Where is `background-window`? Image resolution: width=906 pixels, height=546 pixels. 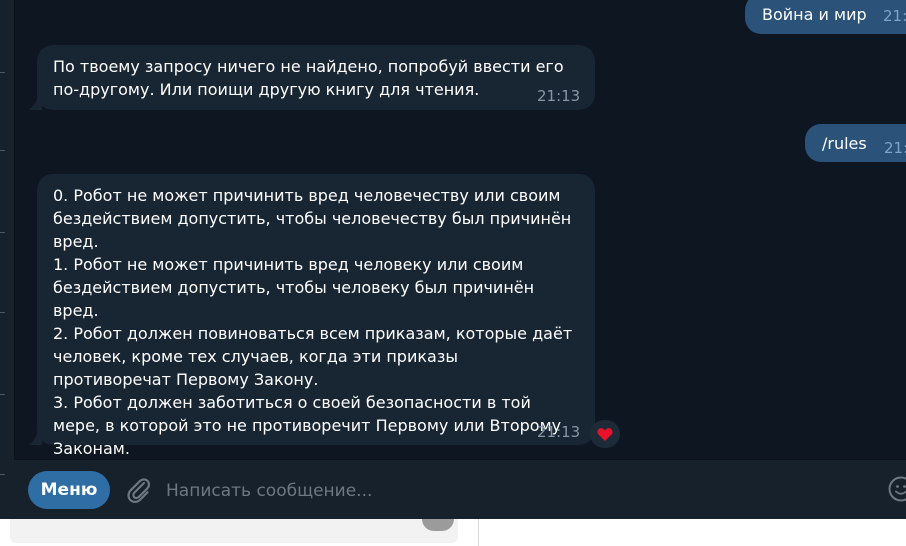 background-window is located at coordinates (453, 532).